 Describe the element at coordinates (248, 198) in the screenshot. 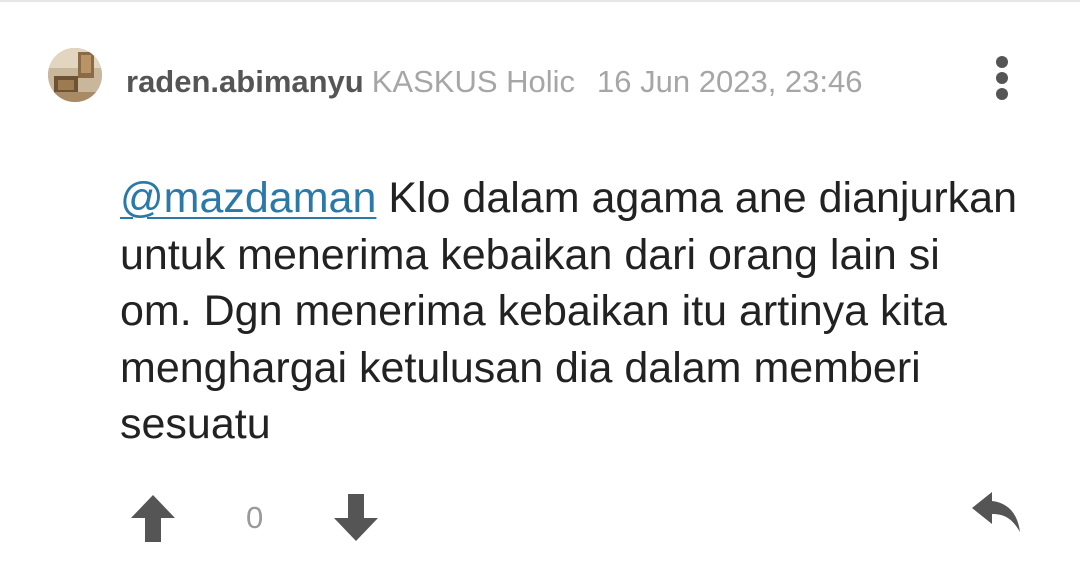

I see `mention-link: @mazdaman` at that location.